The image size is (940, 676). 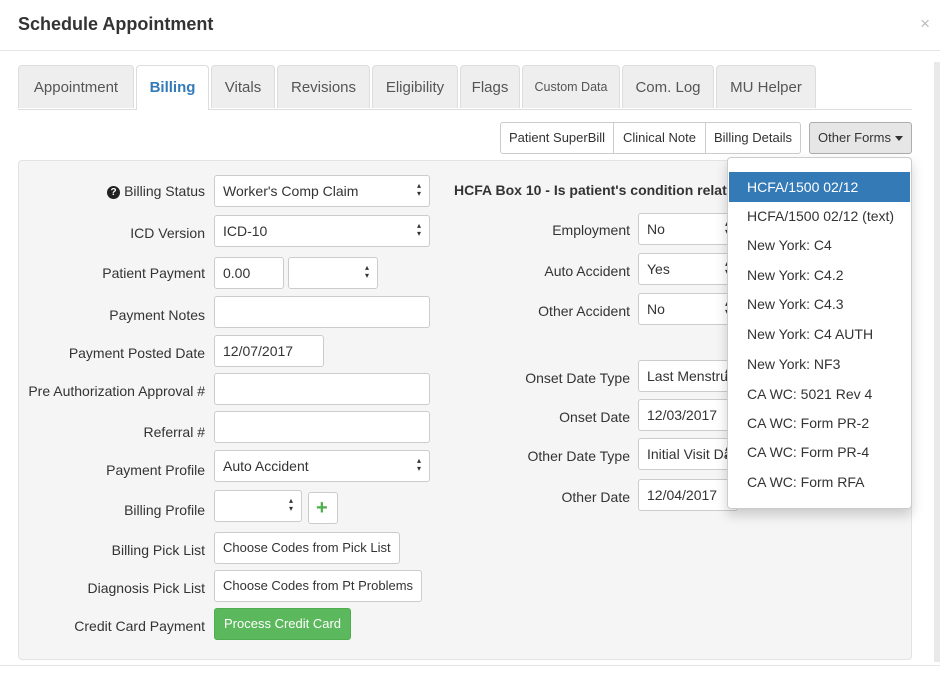 What do you see at coordinates (753, 138) in the screenshot?
I see `billing-details-button: Billing Details` at bounding box center [753, 138].